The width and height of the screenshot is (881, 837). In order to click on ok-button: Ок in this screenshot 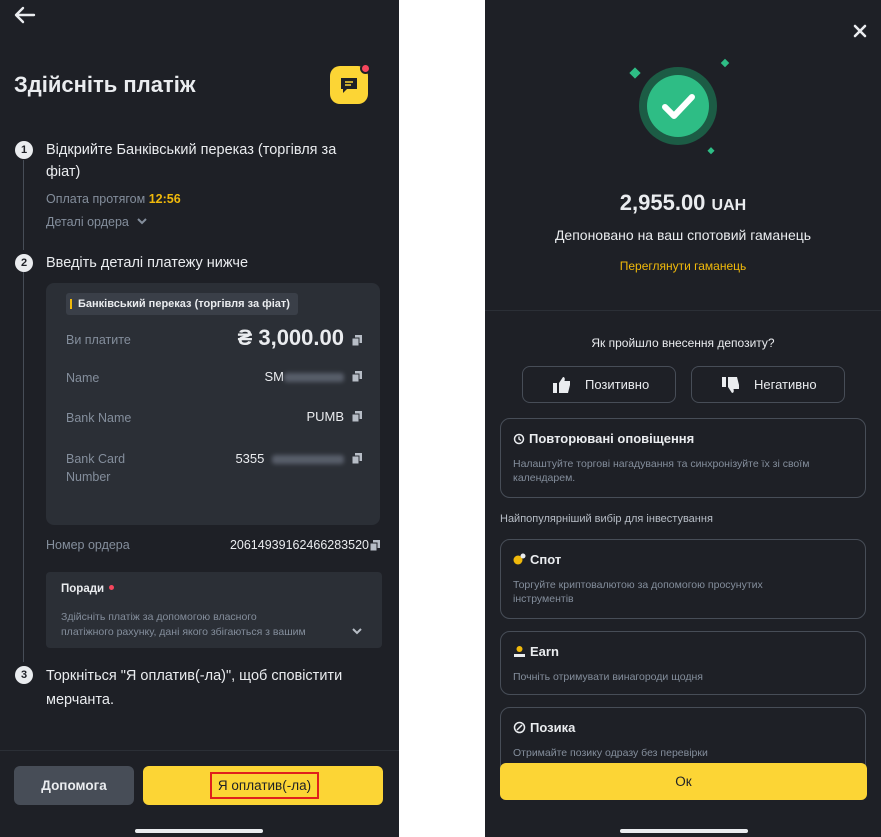, I will do `click(683, 781)`.